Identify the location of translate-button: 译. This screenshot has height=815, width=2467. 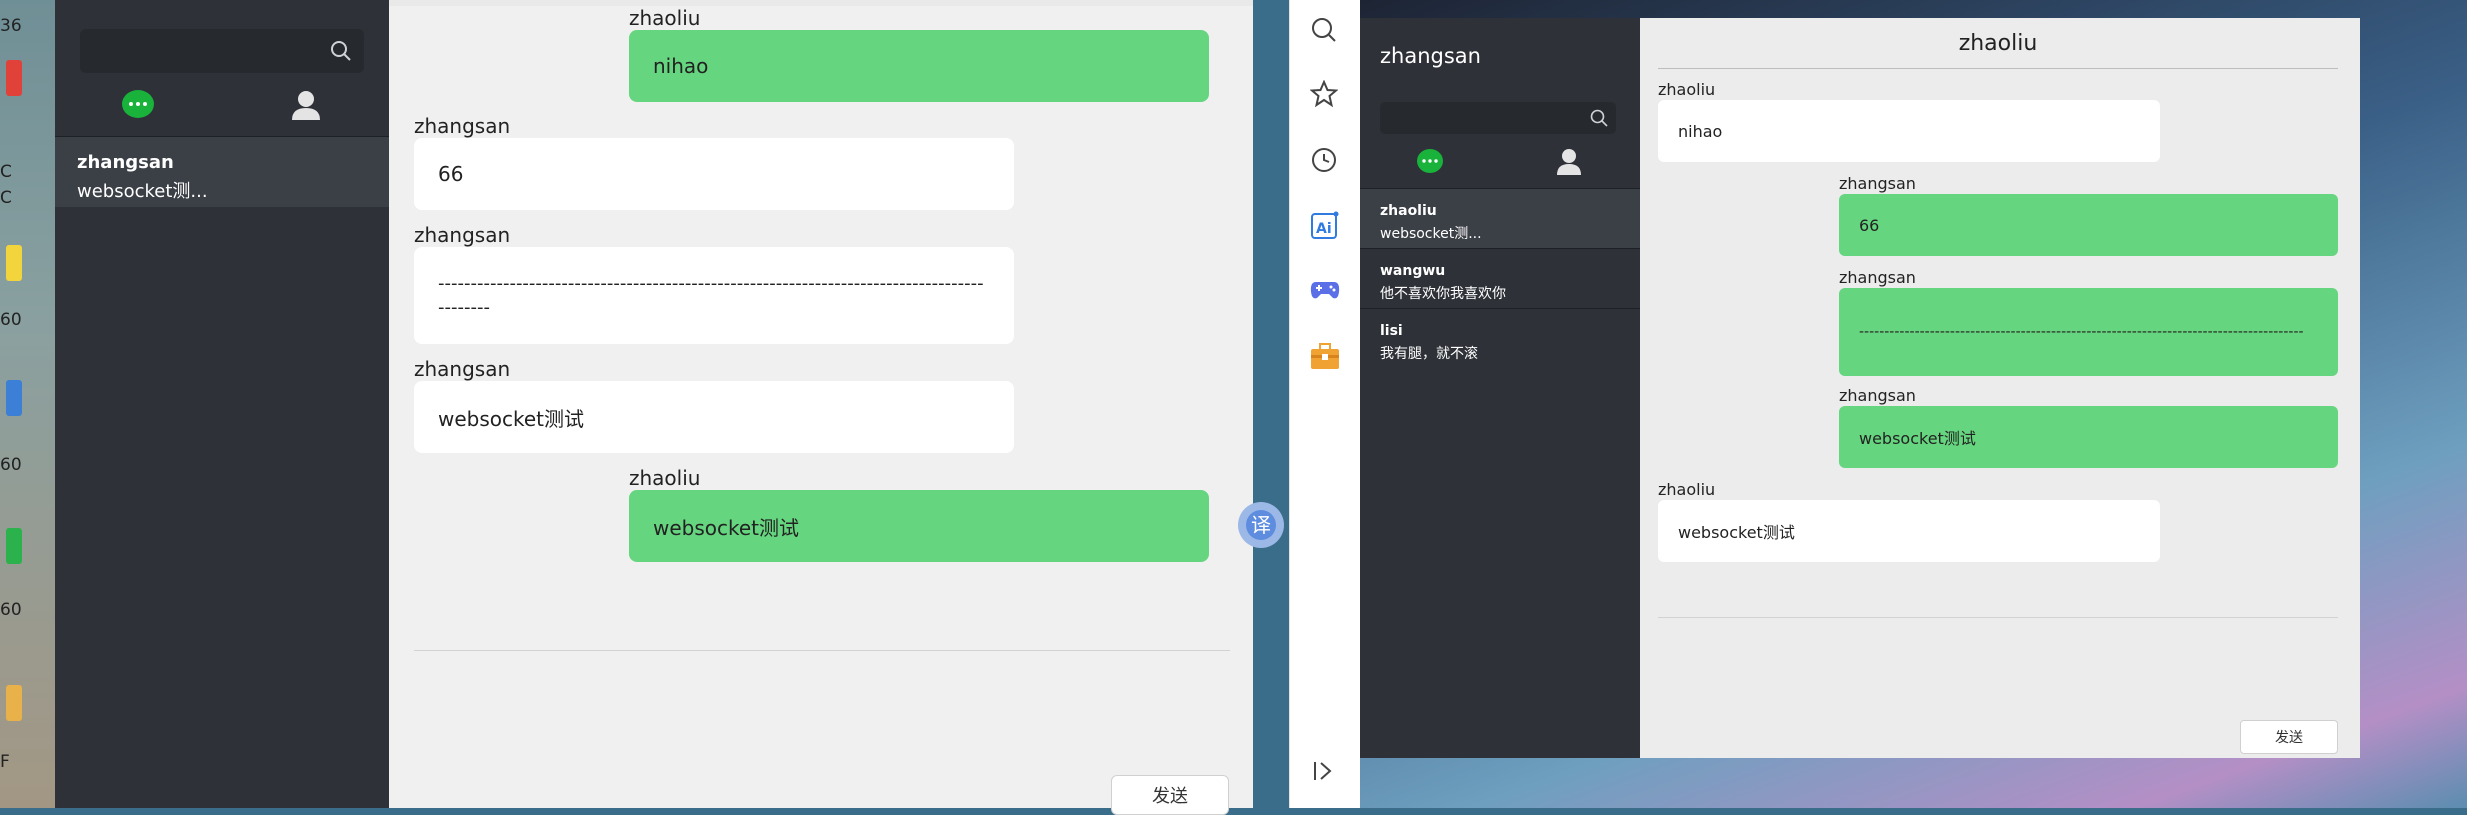
(1261, 525).